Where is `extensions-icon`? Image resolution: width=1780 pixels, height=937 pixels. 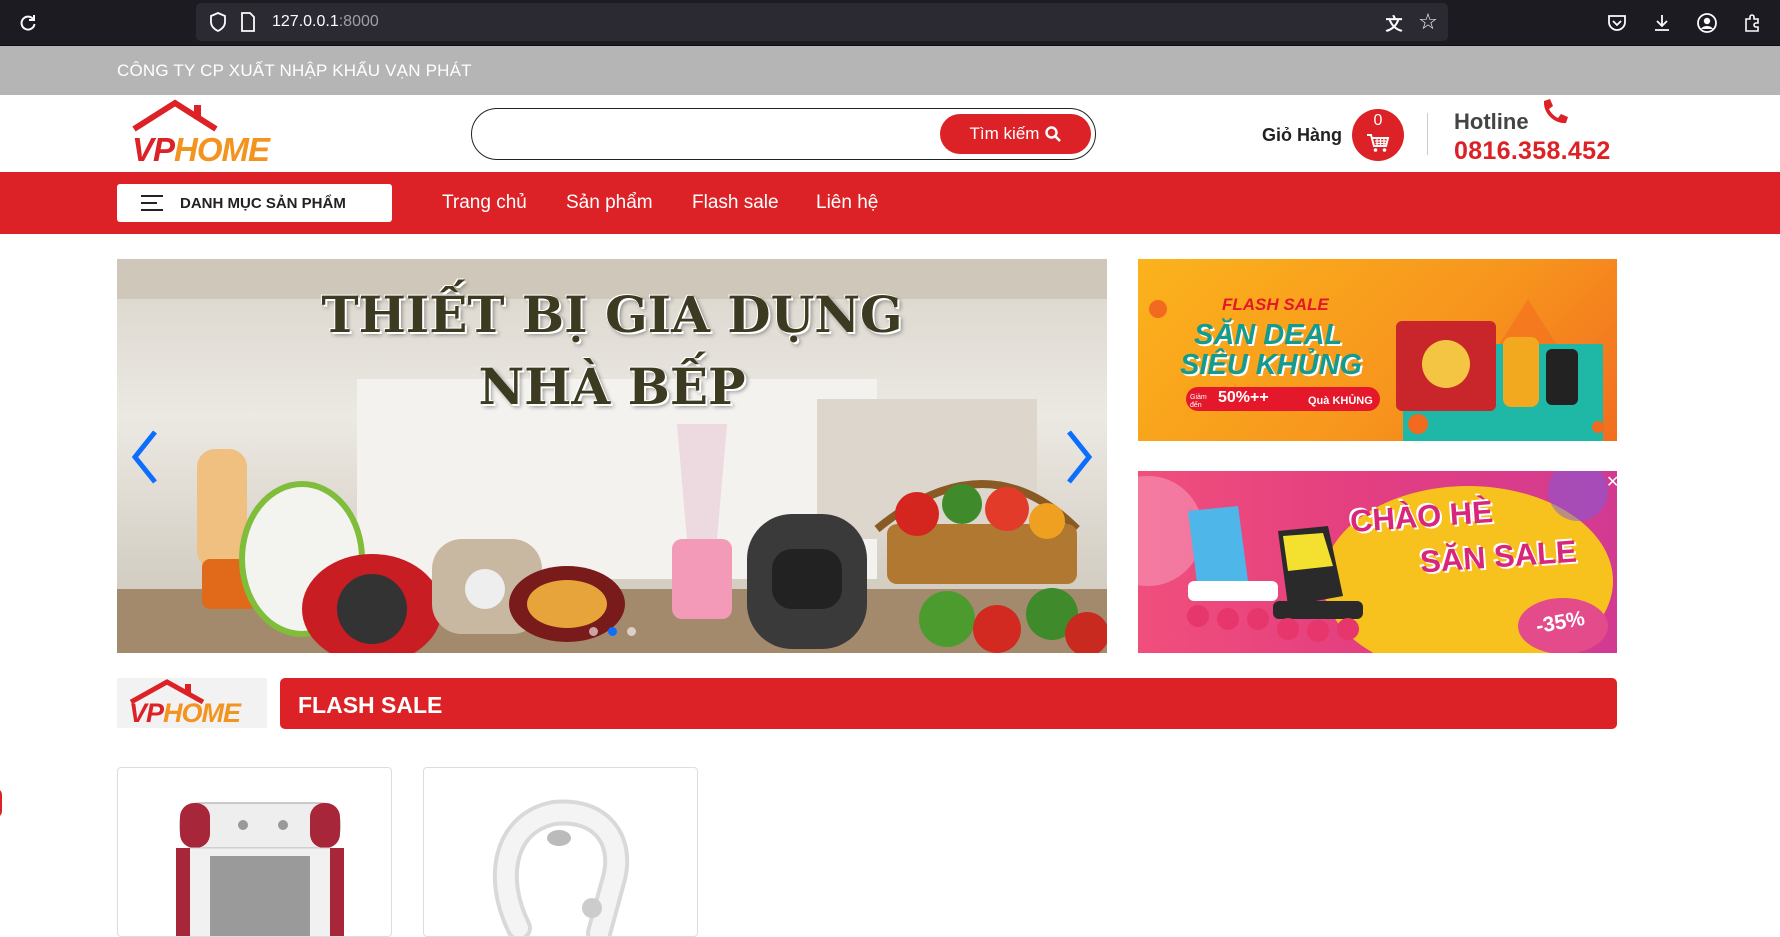 extensions-icon is located at coordinates (1752, 23).